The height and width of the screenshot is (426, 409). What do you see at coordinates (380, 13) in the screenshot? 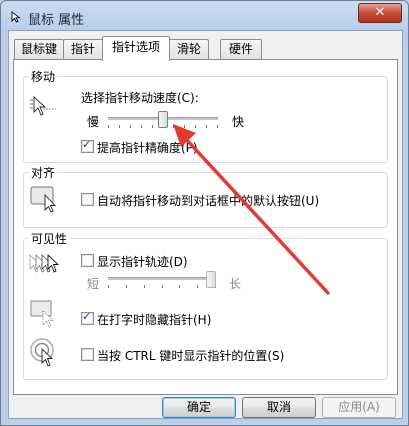
I see `close-button: ✕` at bounding box center [380, 13].